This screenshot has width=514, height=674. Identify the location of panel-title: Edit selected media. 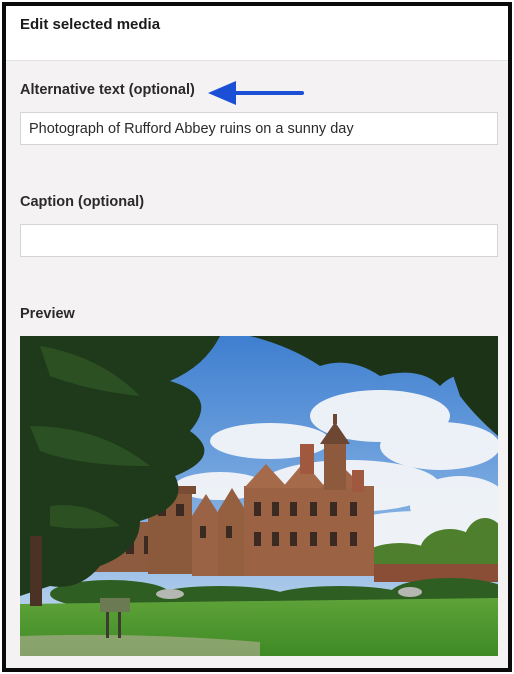
(90, 24).